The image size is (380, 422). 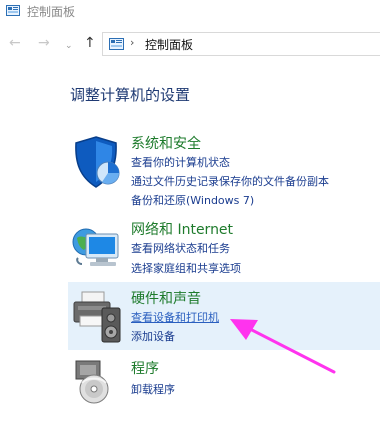 I want to click on breadcrumb: 控制面板, so click(x=169, y=44).